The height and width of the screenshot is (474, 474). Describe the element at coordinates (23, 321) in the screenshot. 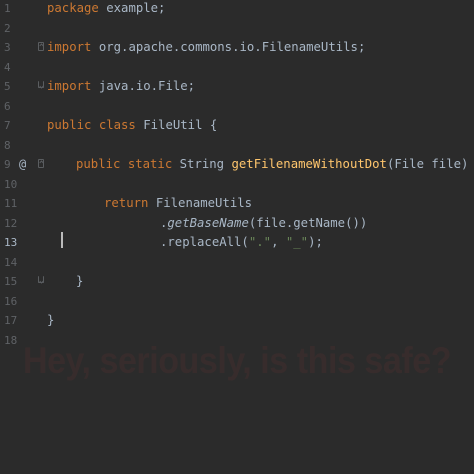

I see `line-number: 17` at that location.